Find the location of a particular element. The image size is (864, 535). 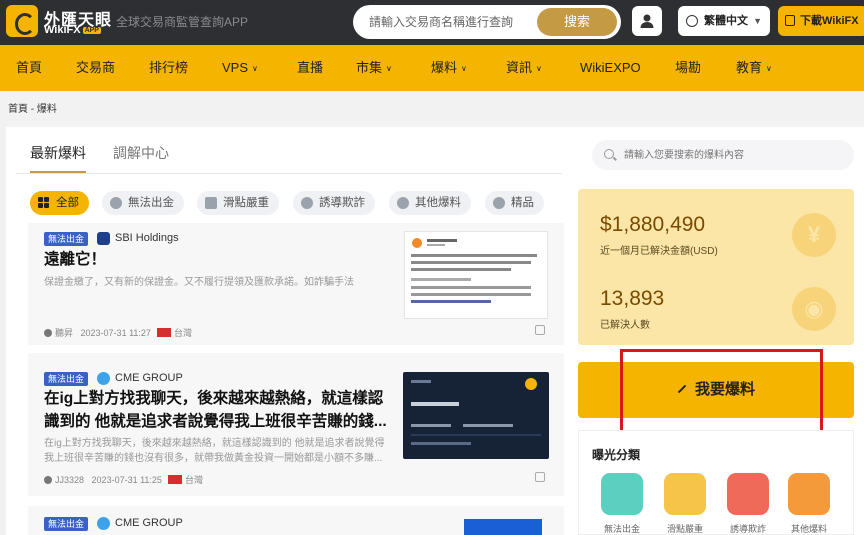

nav-label: 教育 is located at coordinates (749, 67).